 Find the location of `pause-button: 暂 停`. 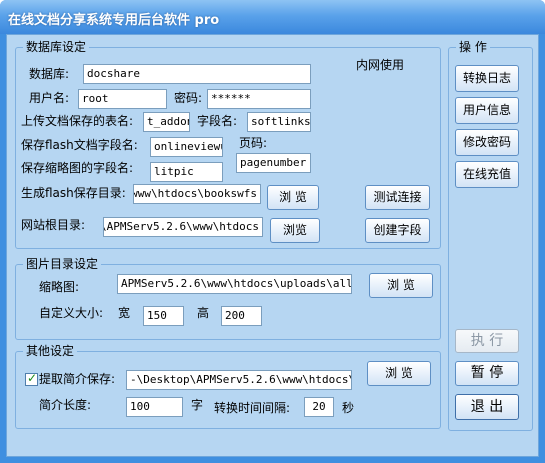

pause-button: 暂 停 is located at coordinates (487, 373).